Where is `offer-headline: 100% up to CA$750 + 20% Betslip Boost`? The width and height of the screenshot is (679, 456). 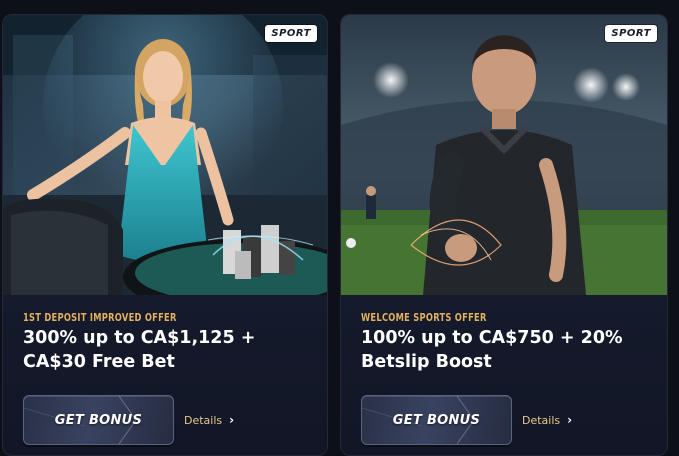
offer-headline: 100% up to CA$750 + 20% Betslip Boost is located at coordinates (492, 350).